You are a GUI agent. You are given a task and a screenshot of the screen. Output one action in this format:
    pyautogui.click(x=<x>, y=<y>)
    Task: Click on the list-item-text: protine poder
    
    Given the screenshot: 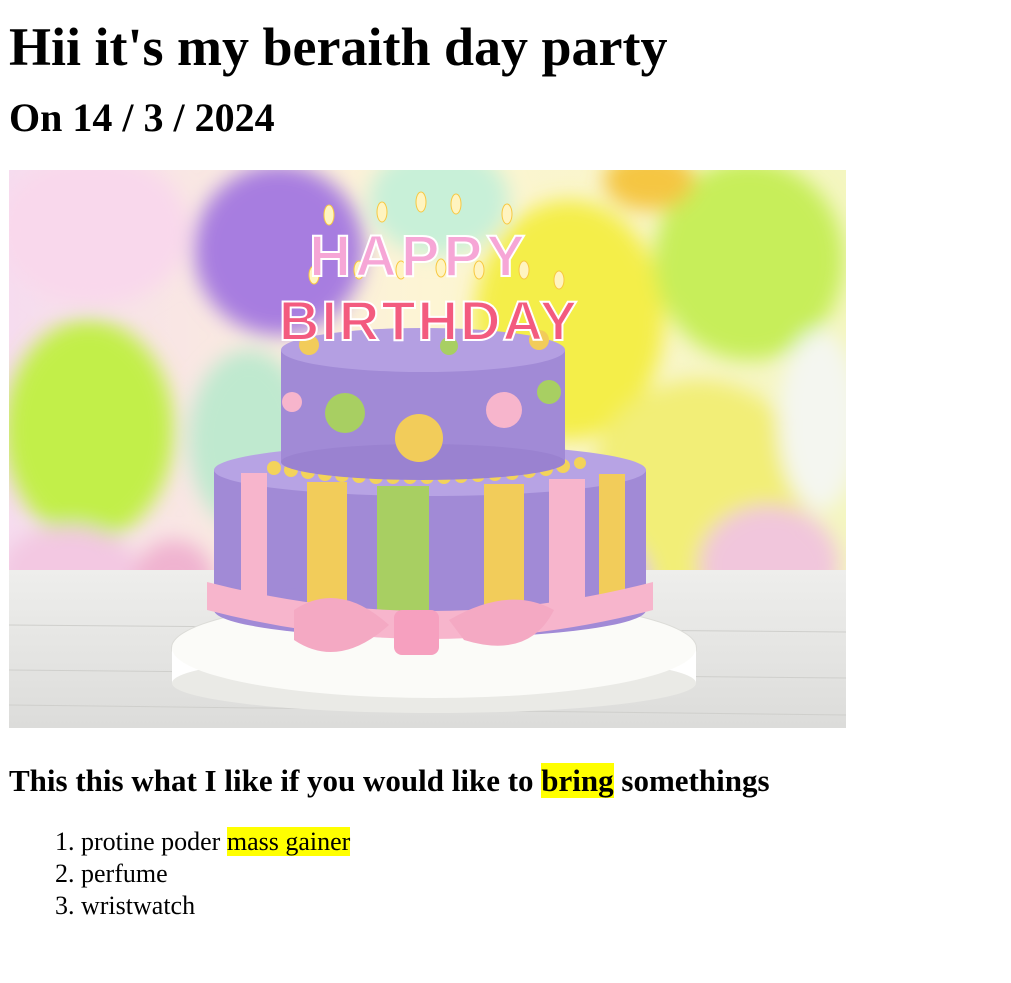 What is the action you would take?
    pyautogui.click(x=154, y=841)
    